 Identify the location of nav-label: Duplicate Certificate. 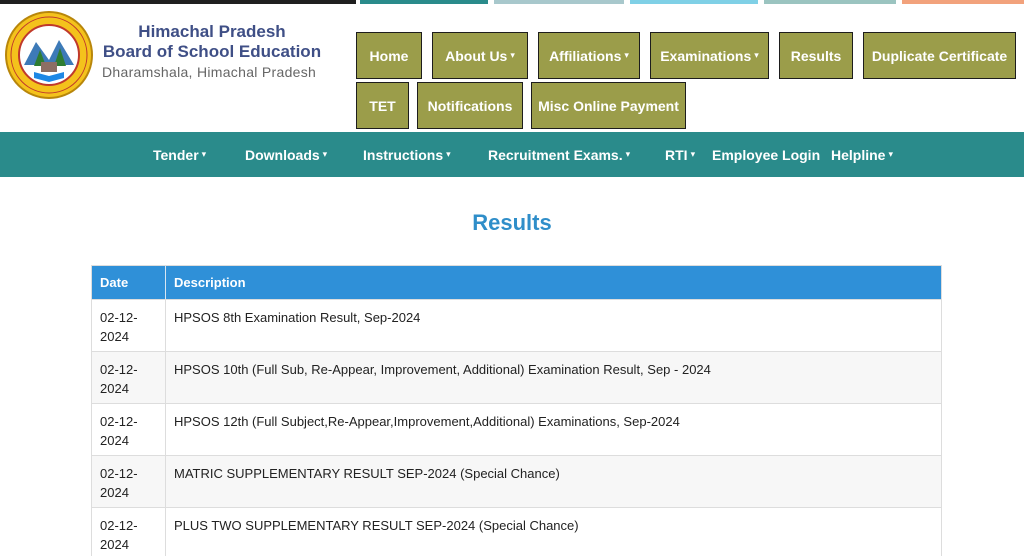
(939, 55).